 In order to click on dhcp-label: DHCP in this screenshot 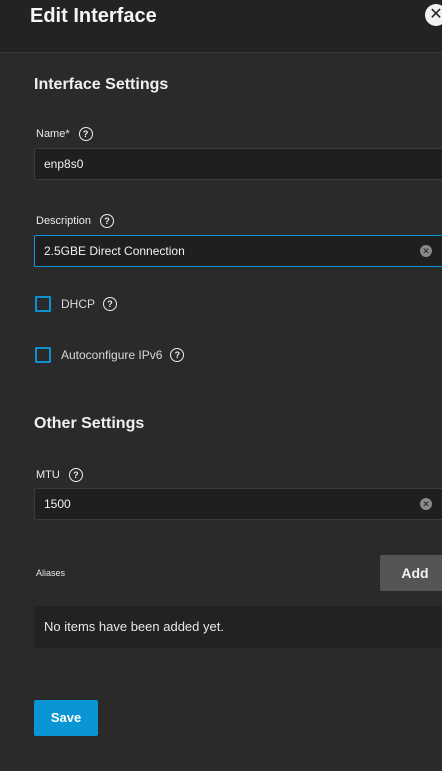, I will do `click(78, 304)`.